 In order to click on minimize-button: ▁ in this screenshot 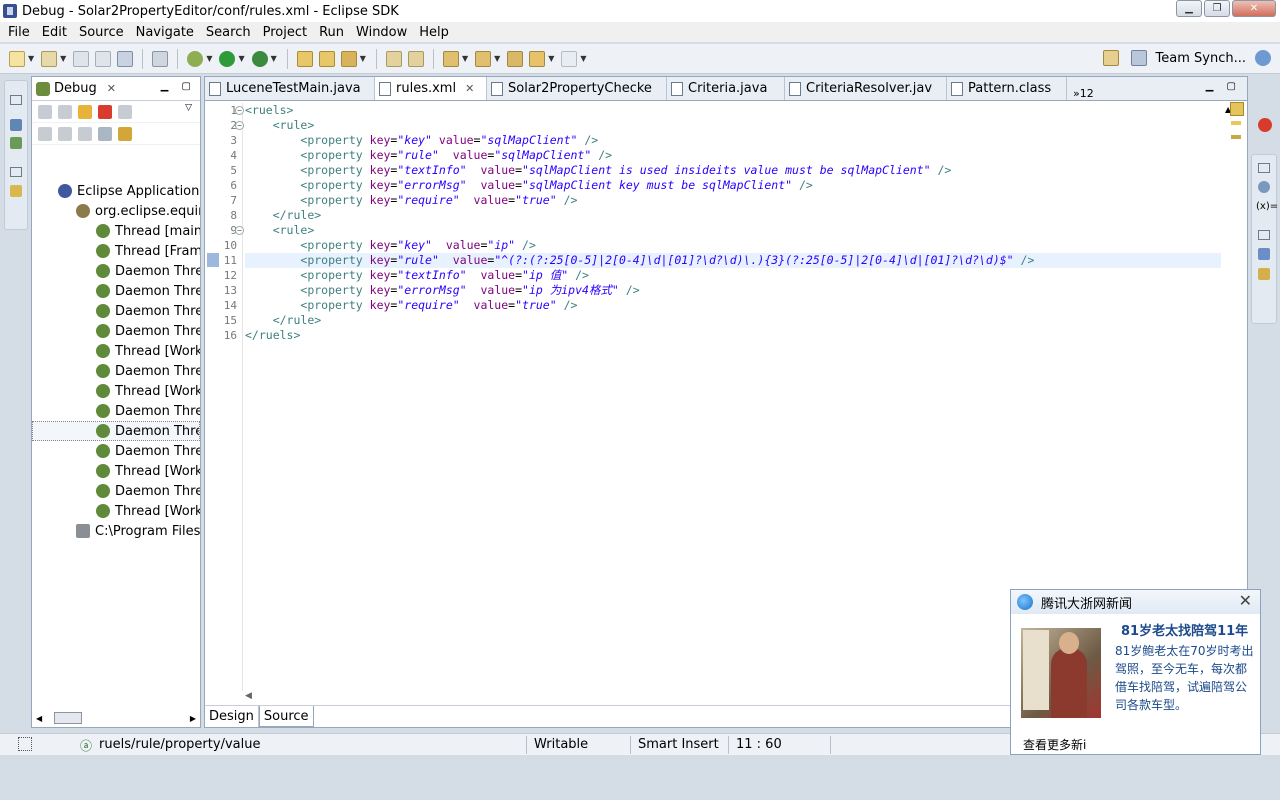, I will do `click(1189, 8)`.